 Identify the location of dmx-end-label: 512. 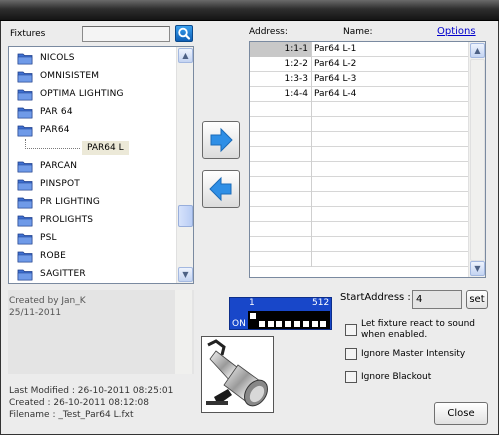
(321, 303).